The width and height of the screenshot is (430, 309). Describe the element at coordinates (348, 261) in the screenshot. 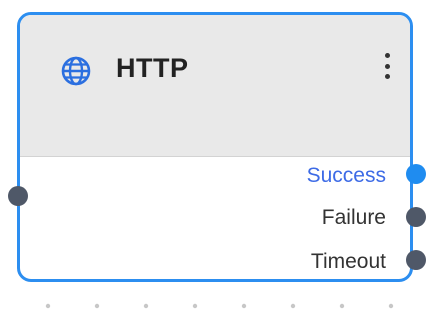

I see `output-label-timeout: Timeout` at that location.